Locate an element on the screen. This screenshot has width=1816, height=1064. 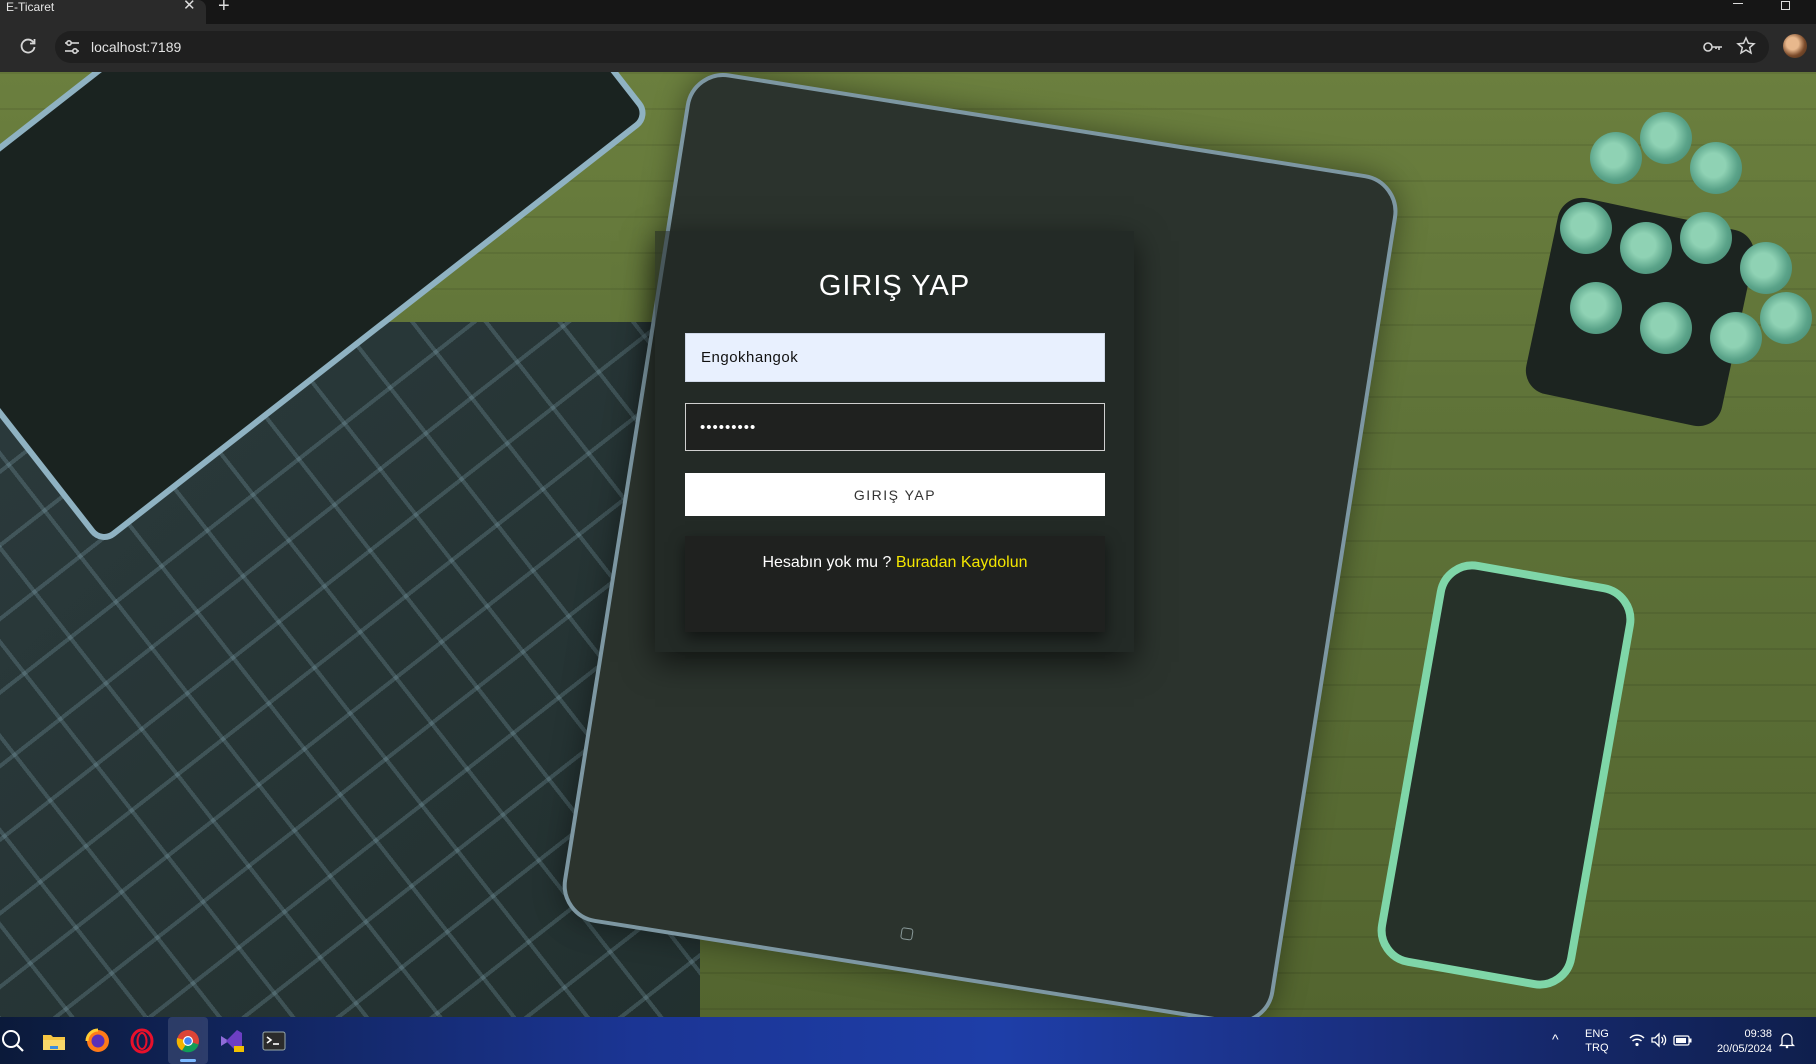
system-clock: 09:38 20/05/2024 is located at coordinates (1738, 1042).